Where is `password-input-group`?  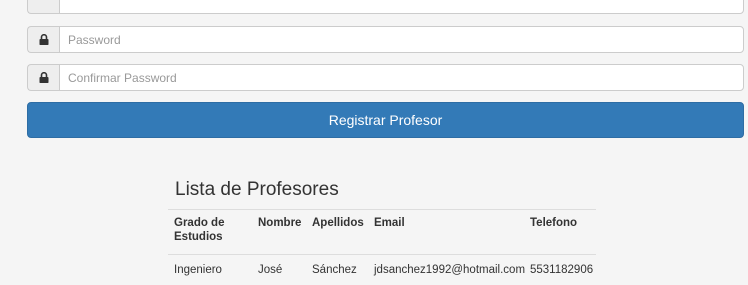
password-input-group is located at coordinates (385, 39).